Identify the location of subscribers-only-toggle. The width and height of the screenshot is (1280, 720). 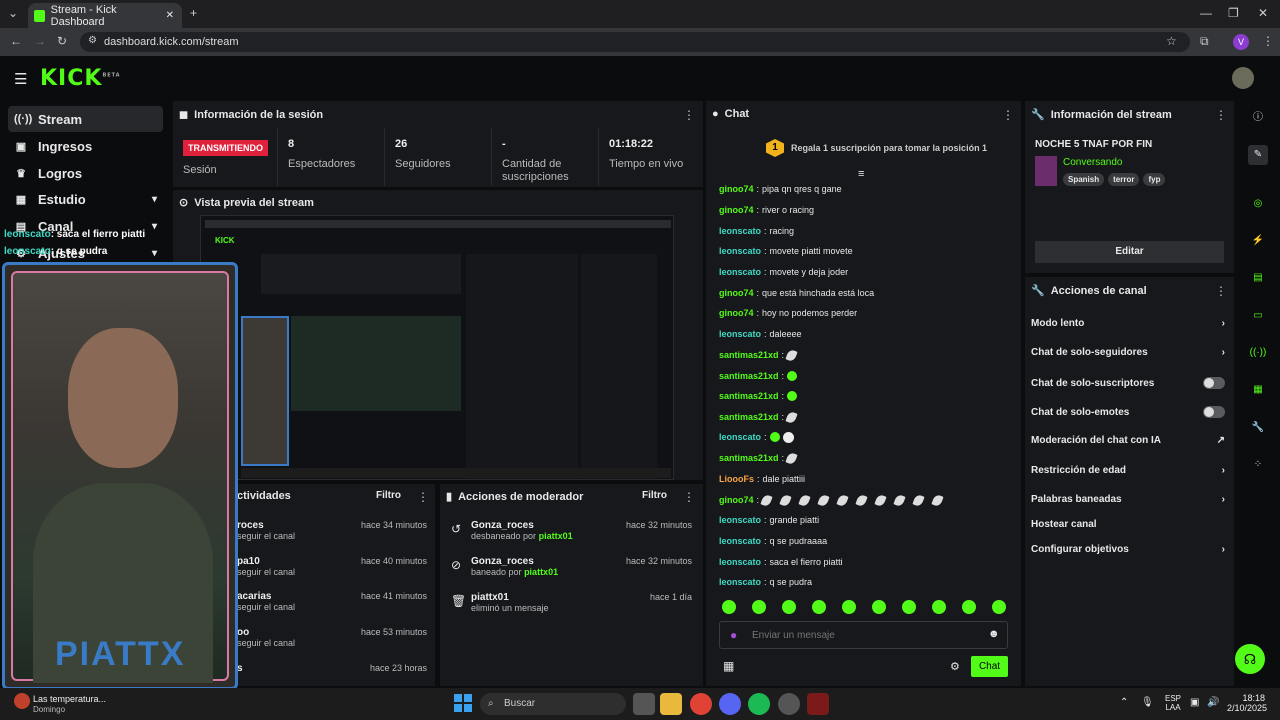
(1214, 383).